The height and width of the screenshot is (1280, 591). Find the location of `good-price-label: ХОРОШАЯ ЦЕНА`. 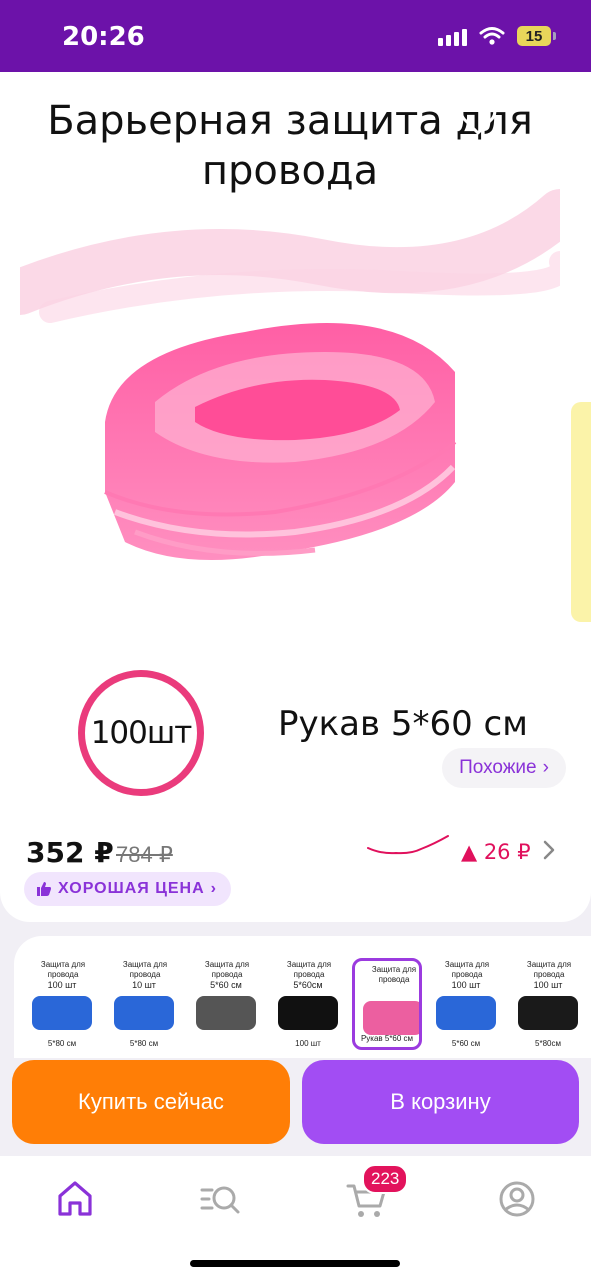

good-price-label: ХОРОШАЯ ЦЕНА is located at coordinates (131, 888).